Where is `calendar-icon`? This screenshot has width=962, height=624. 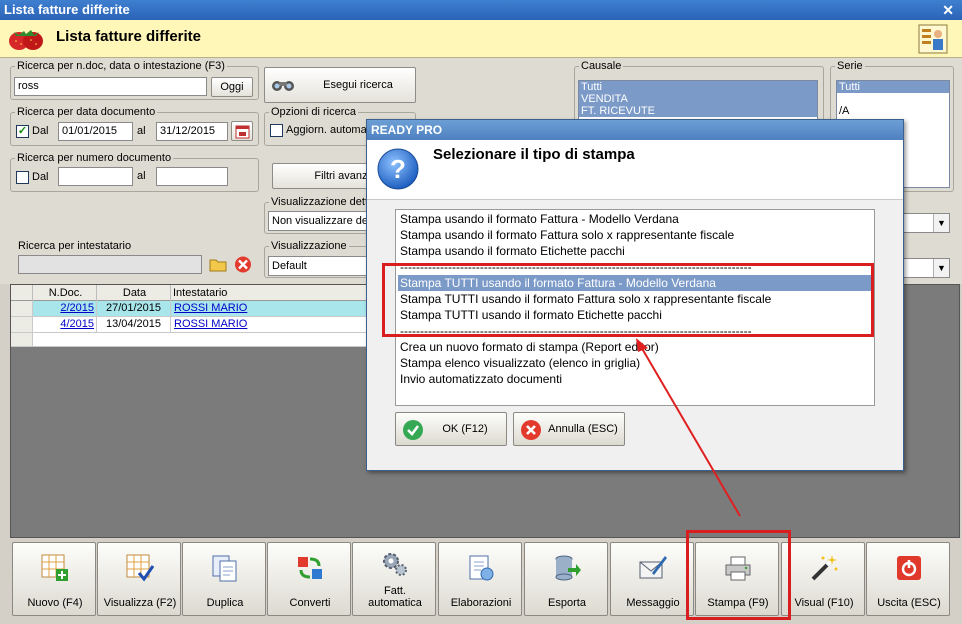 calendar-icon is located at coordinates (242, 132).